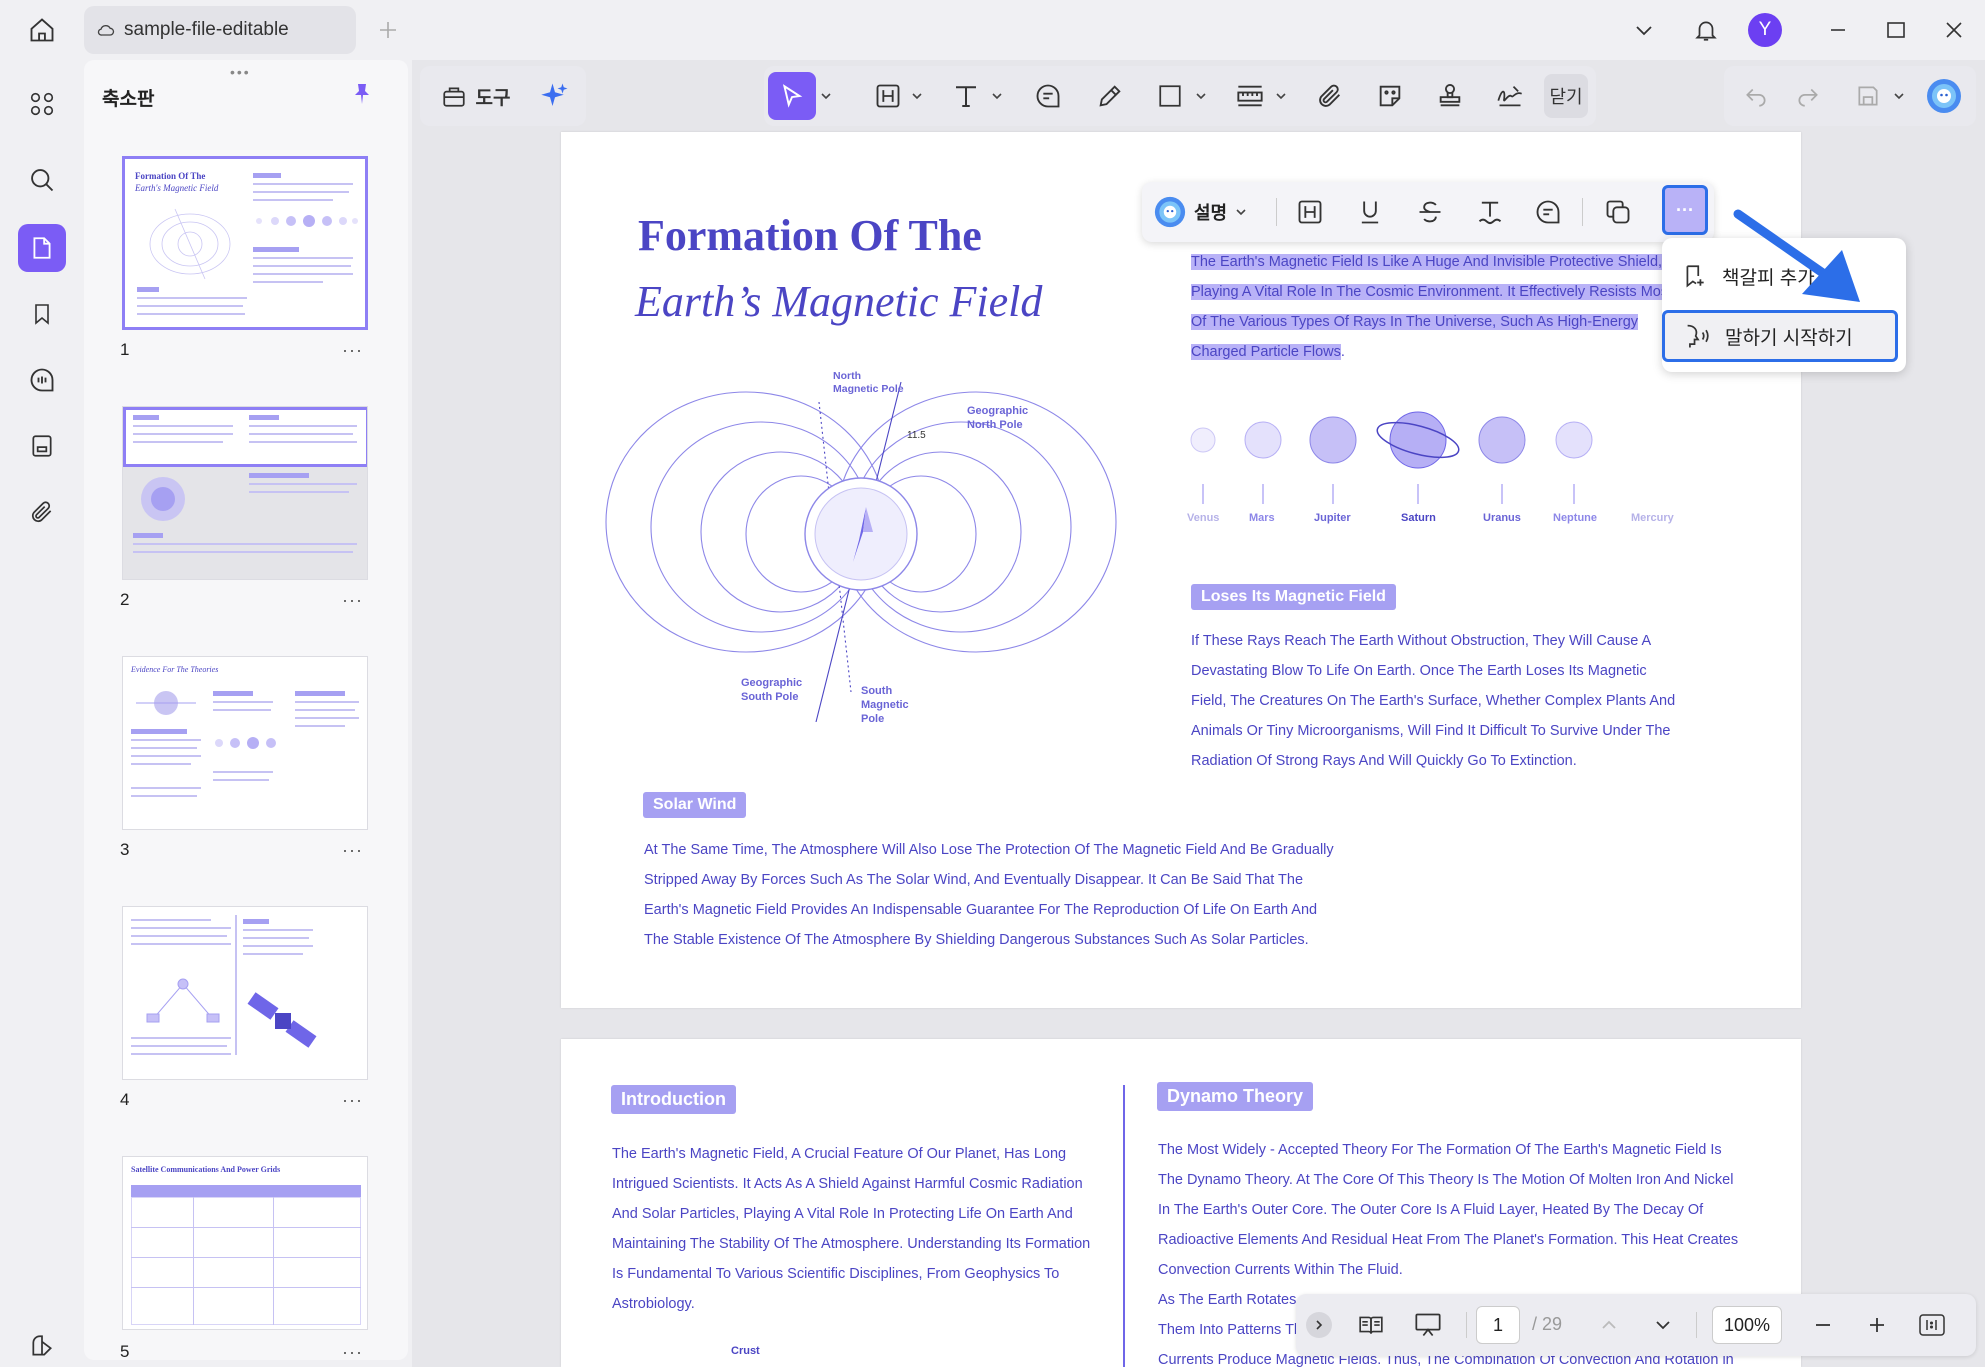  Describe the element at coordinates (42, 180) in the screenshot. I see `rail-search` at that location.